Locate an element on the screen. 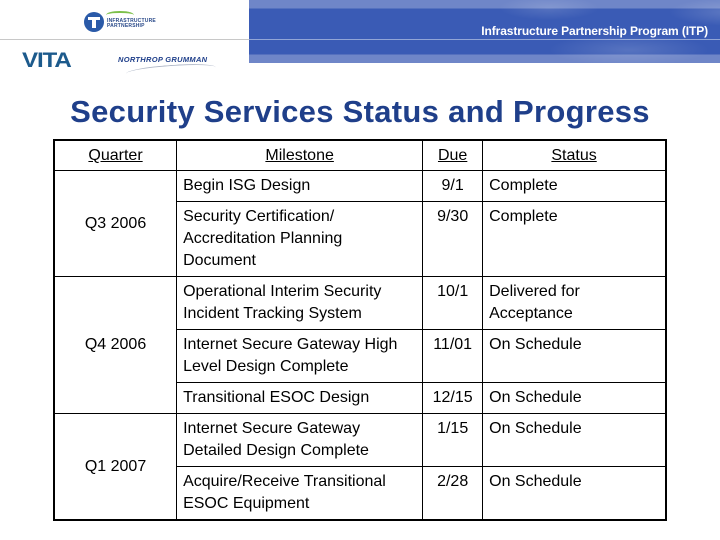 This screenshot has width=720, height=540. due-cell: 1/15 is located at coordinates (453, 440).